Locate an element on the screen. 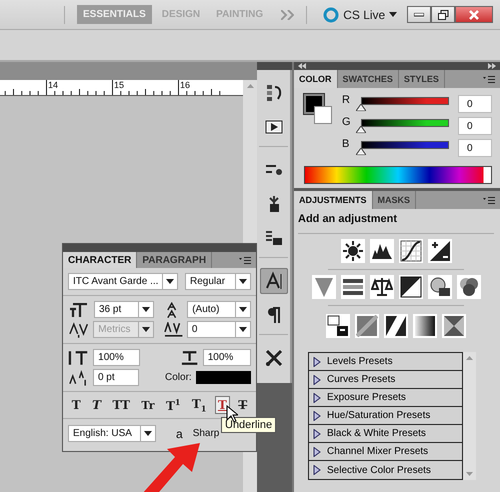 The height and width of the screenshot is (492, 500). antialias-label: a is located at coordinates (179, 433).